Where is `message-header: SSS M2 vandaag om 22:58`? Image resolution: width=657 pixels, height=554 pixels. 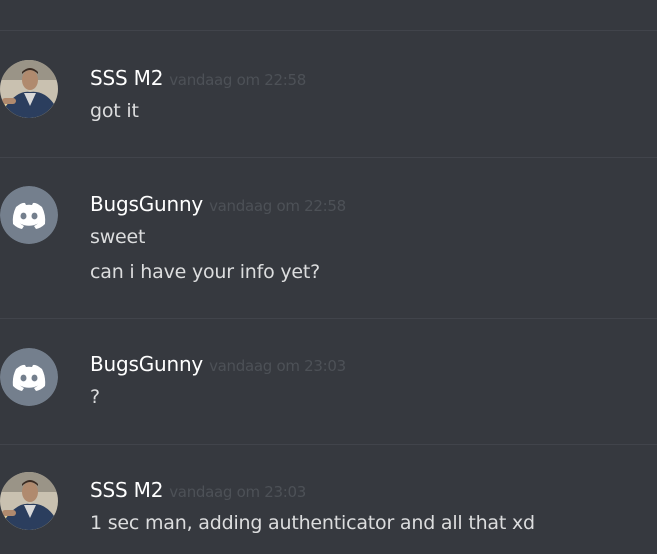
message-header: SSS M2 vandaag om 22:58 is located at coordinates (198, 78).